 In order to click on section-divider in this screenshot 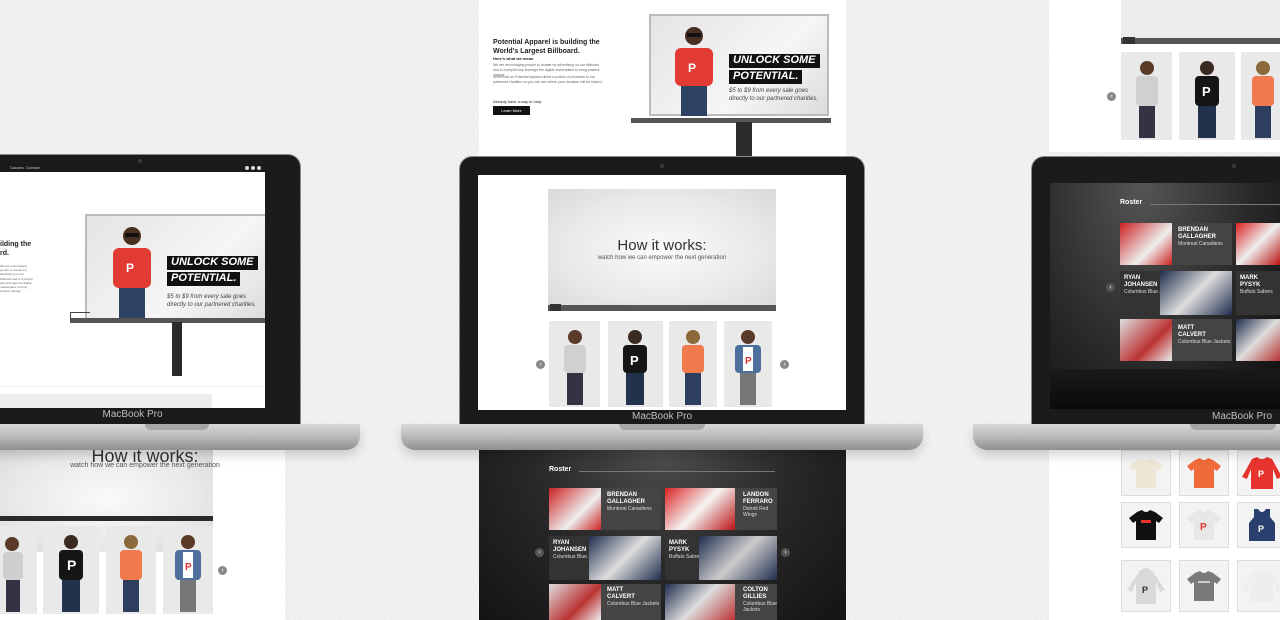, I will do `click(132, 386)`.